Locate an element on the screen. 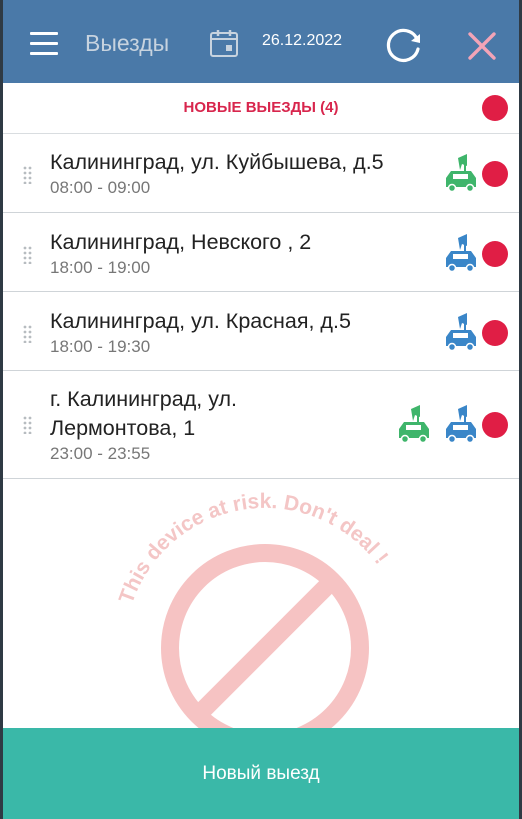 The image size is (522, 819). trip-time: 08:00 - 09:00 is located at coordinates (100, 187).